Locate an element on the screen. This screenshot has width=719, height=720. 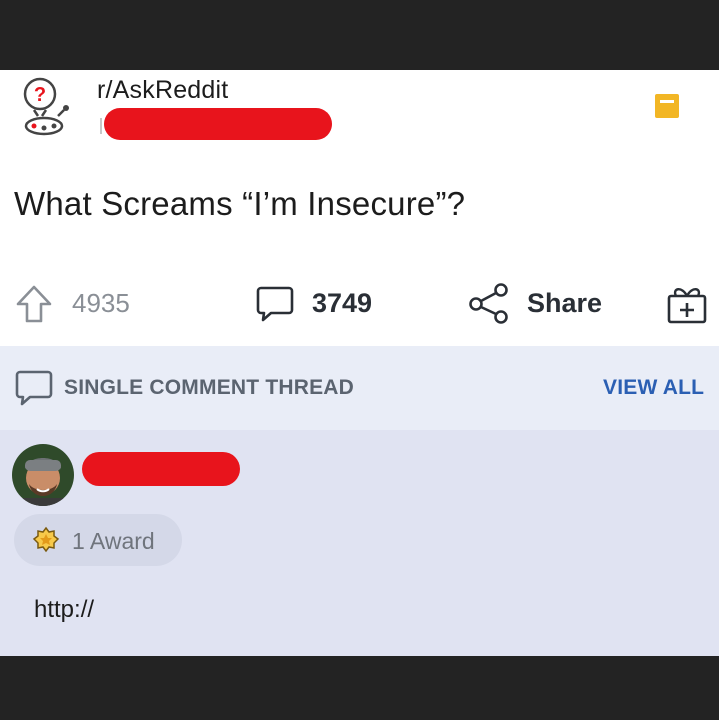
comment-body-link: http:// is located at coordinates (64, 610).